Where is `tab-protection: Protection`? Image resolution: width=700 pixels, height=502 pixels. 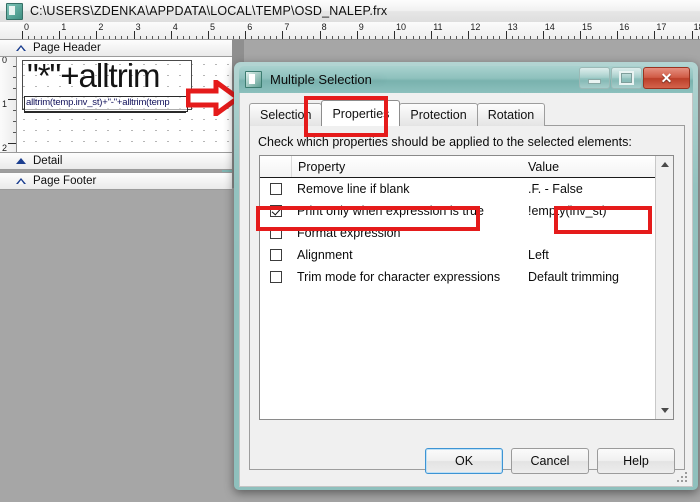 tab-protection: Protection is located at coordinates (438, 114).